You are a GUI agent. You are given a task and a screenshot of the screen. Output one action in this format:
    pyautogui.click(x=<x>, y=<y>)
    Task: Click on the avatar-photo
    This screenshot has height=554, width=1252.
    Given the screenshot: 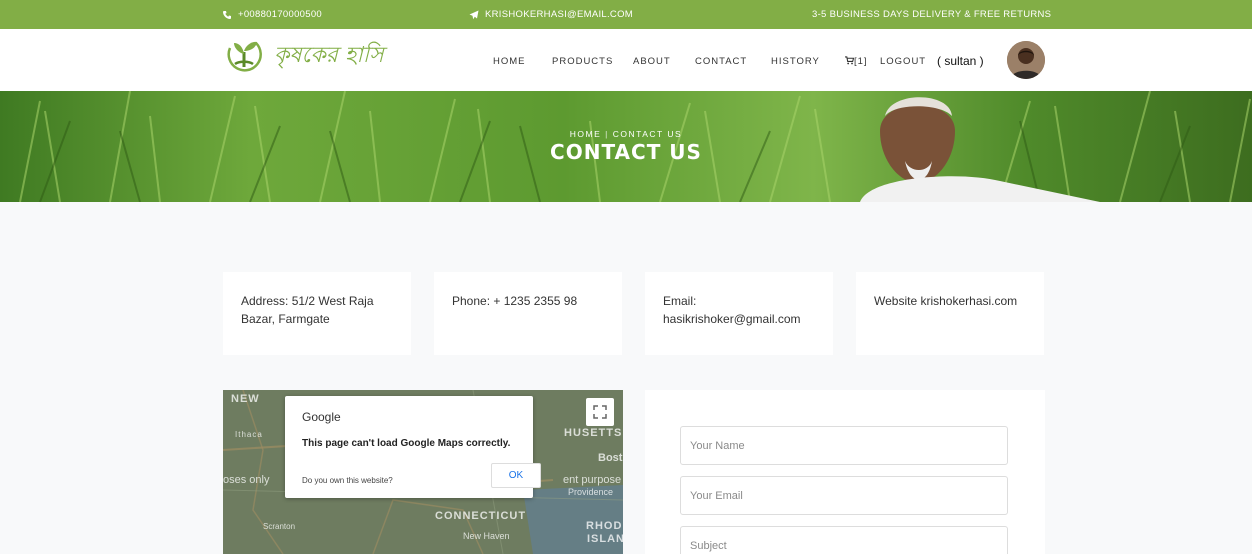 What is the action you would take?
    pyautogui.click(x=1026, y=60)
    